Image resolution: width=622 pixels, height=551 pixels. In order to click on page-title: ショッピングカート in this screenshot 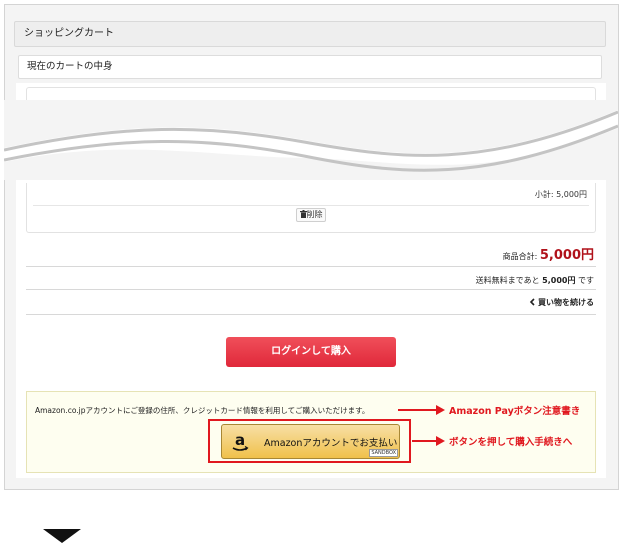, I will do `click(310, 34)`.